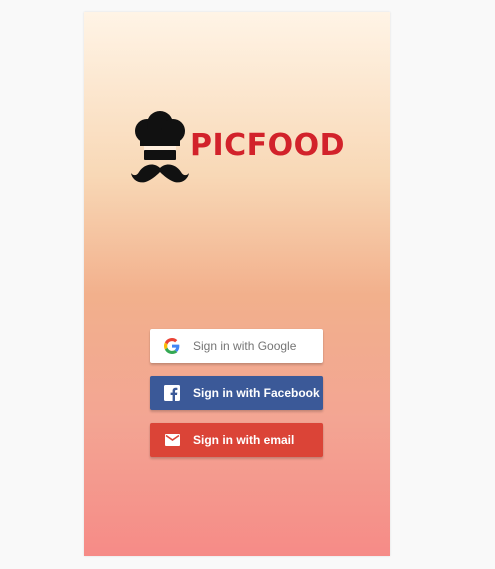  Describe the element at coordinates (172, 346) in the screenshot. I see `google-icon` at that location.